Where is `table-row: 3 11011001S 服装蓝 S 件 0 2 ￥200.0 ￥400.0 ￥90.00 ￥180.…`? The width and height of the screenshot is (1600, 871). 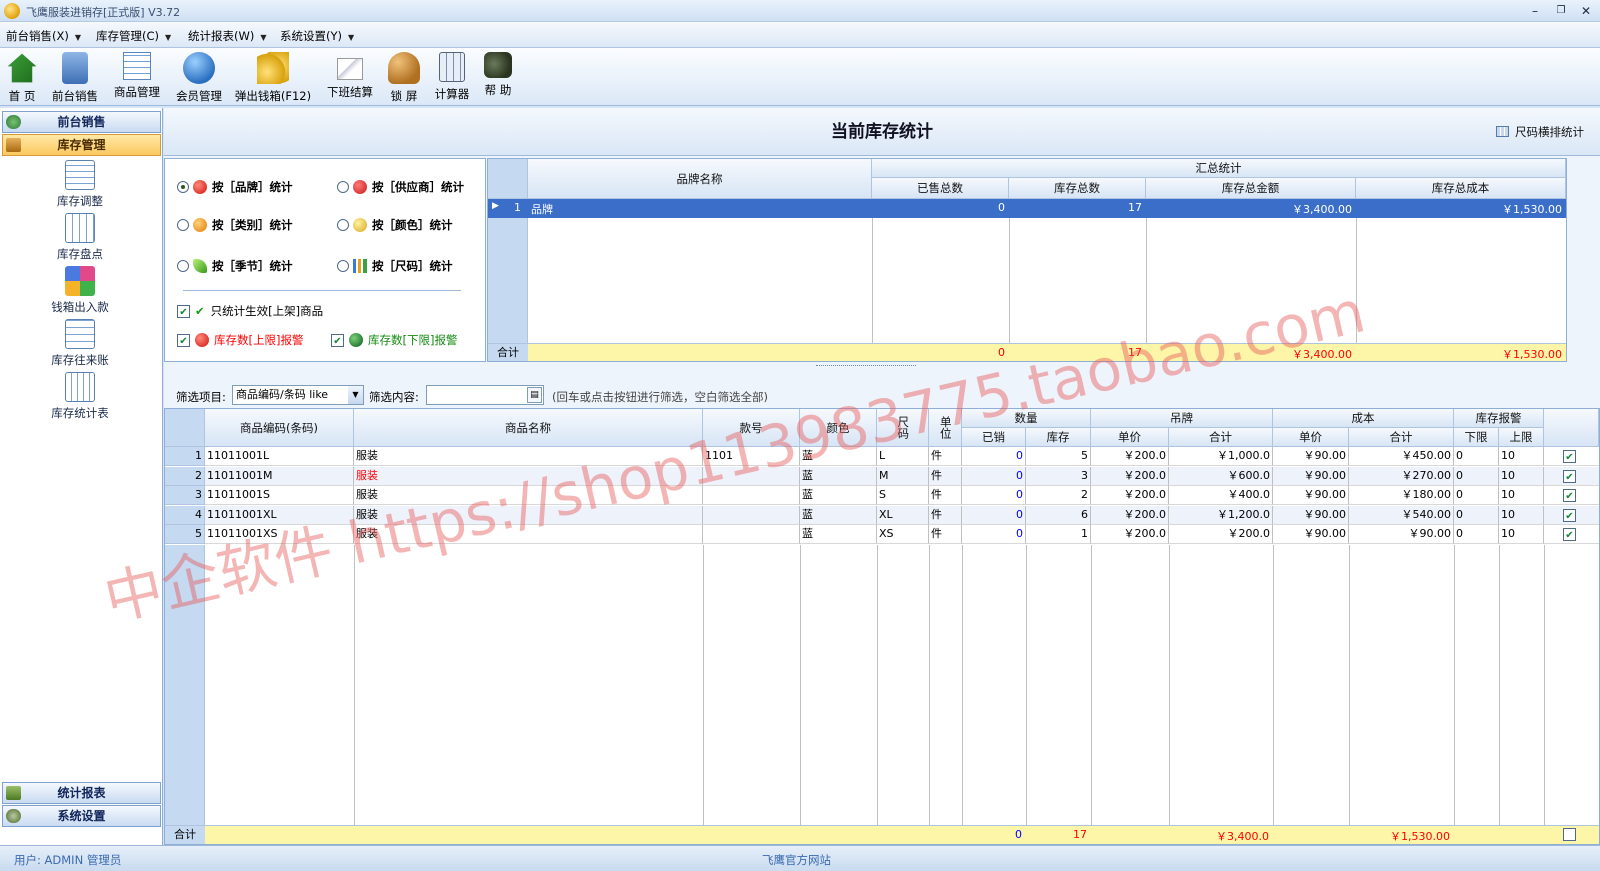
table-row: 3 11011001S 服装蓝 S 件 0 2 ￥200.0 ￥400.0 ￥90.00 ￥180.… is located at coordinates (882, 496).